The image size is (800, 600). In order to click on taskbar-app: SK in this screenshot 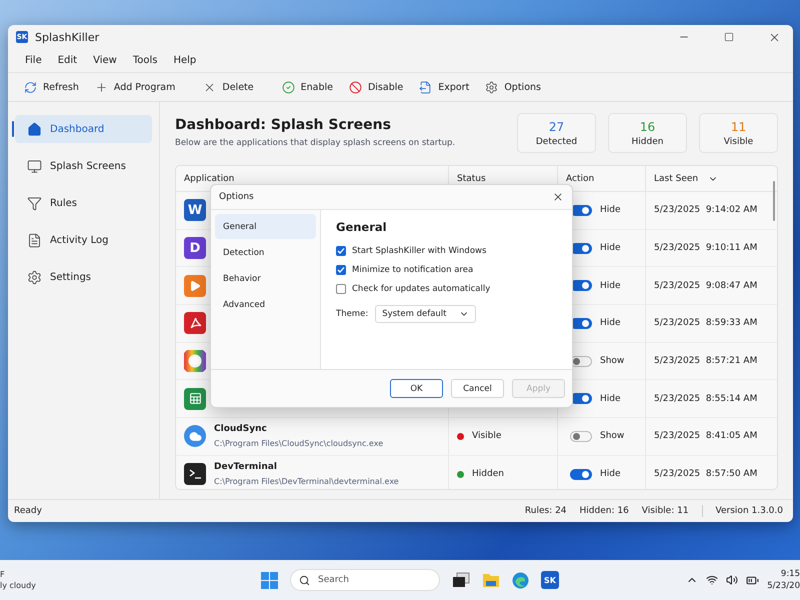, I will do `click(550, 580)`.